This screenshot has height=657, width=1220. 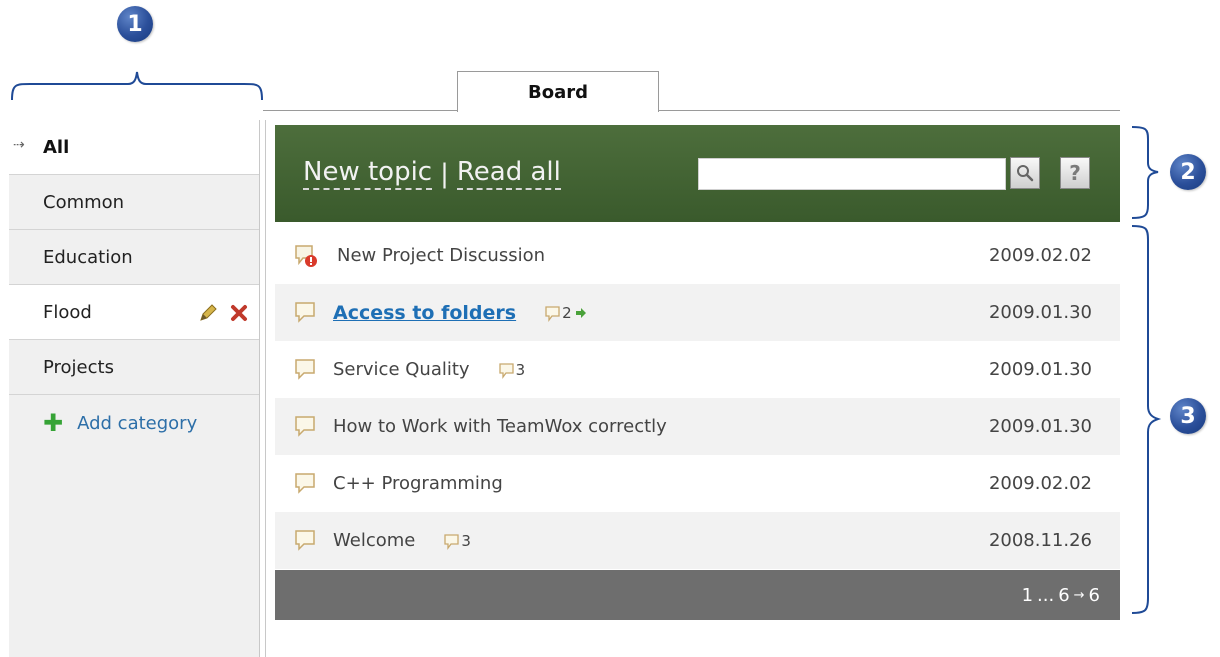 What do you see at coordinates (508, 173) in the screenshot?
I see `read-all-link: Read all` at bounding box center [508, 173].